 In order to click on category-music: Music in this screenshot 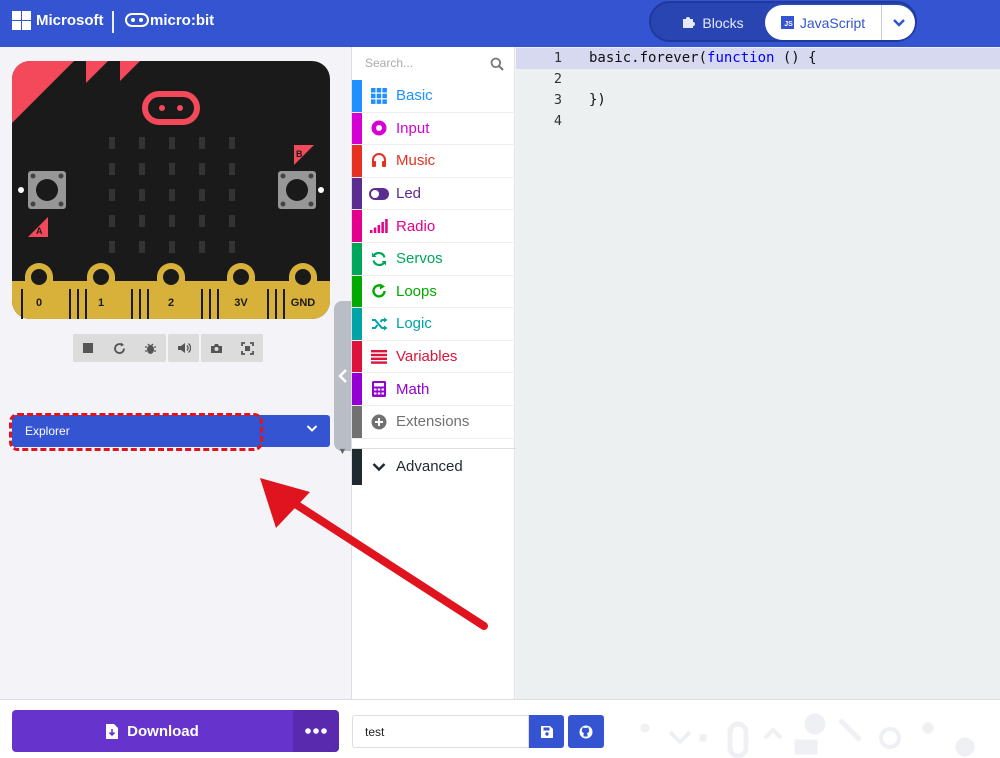, I will do `click(434, 161)`.